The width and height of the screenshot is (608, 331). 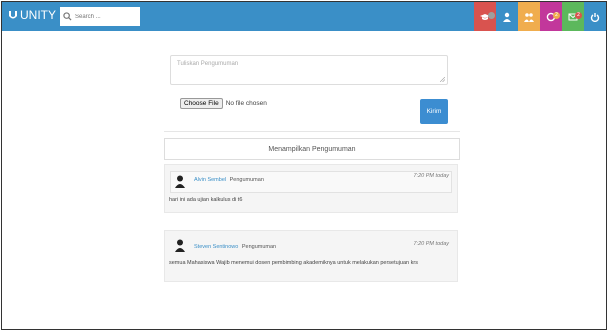 I want to click on nav-notifications-button: 2, so click(x=551, y=16).